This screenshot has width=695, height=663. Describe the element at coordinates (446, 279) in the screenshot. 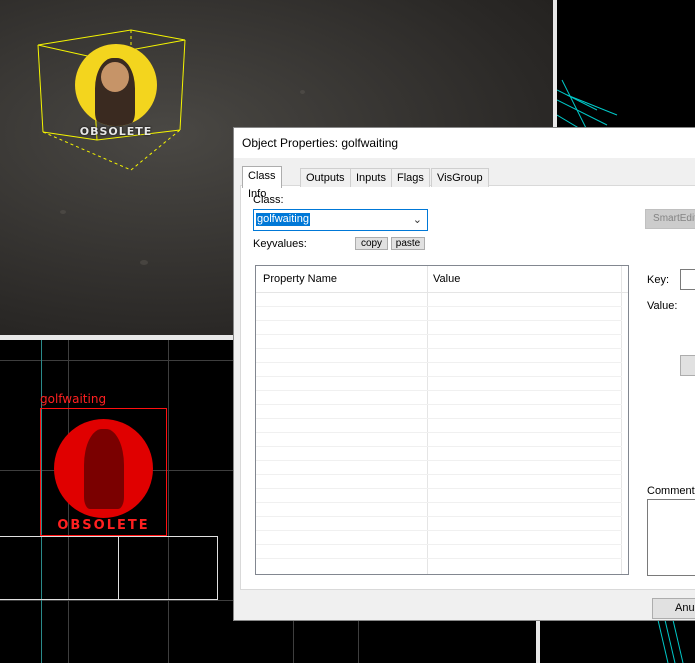

I see `column-header-value: Value` at that location.